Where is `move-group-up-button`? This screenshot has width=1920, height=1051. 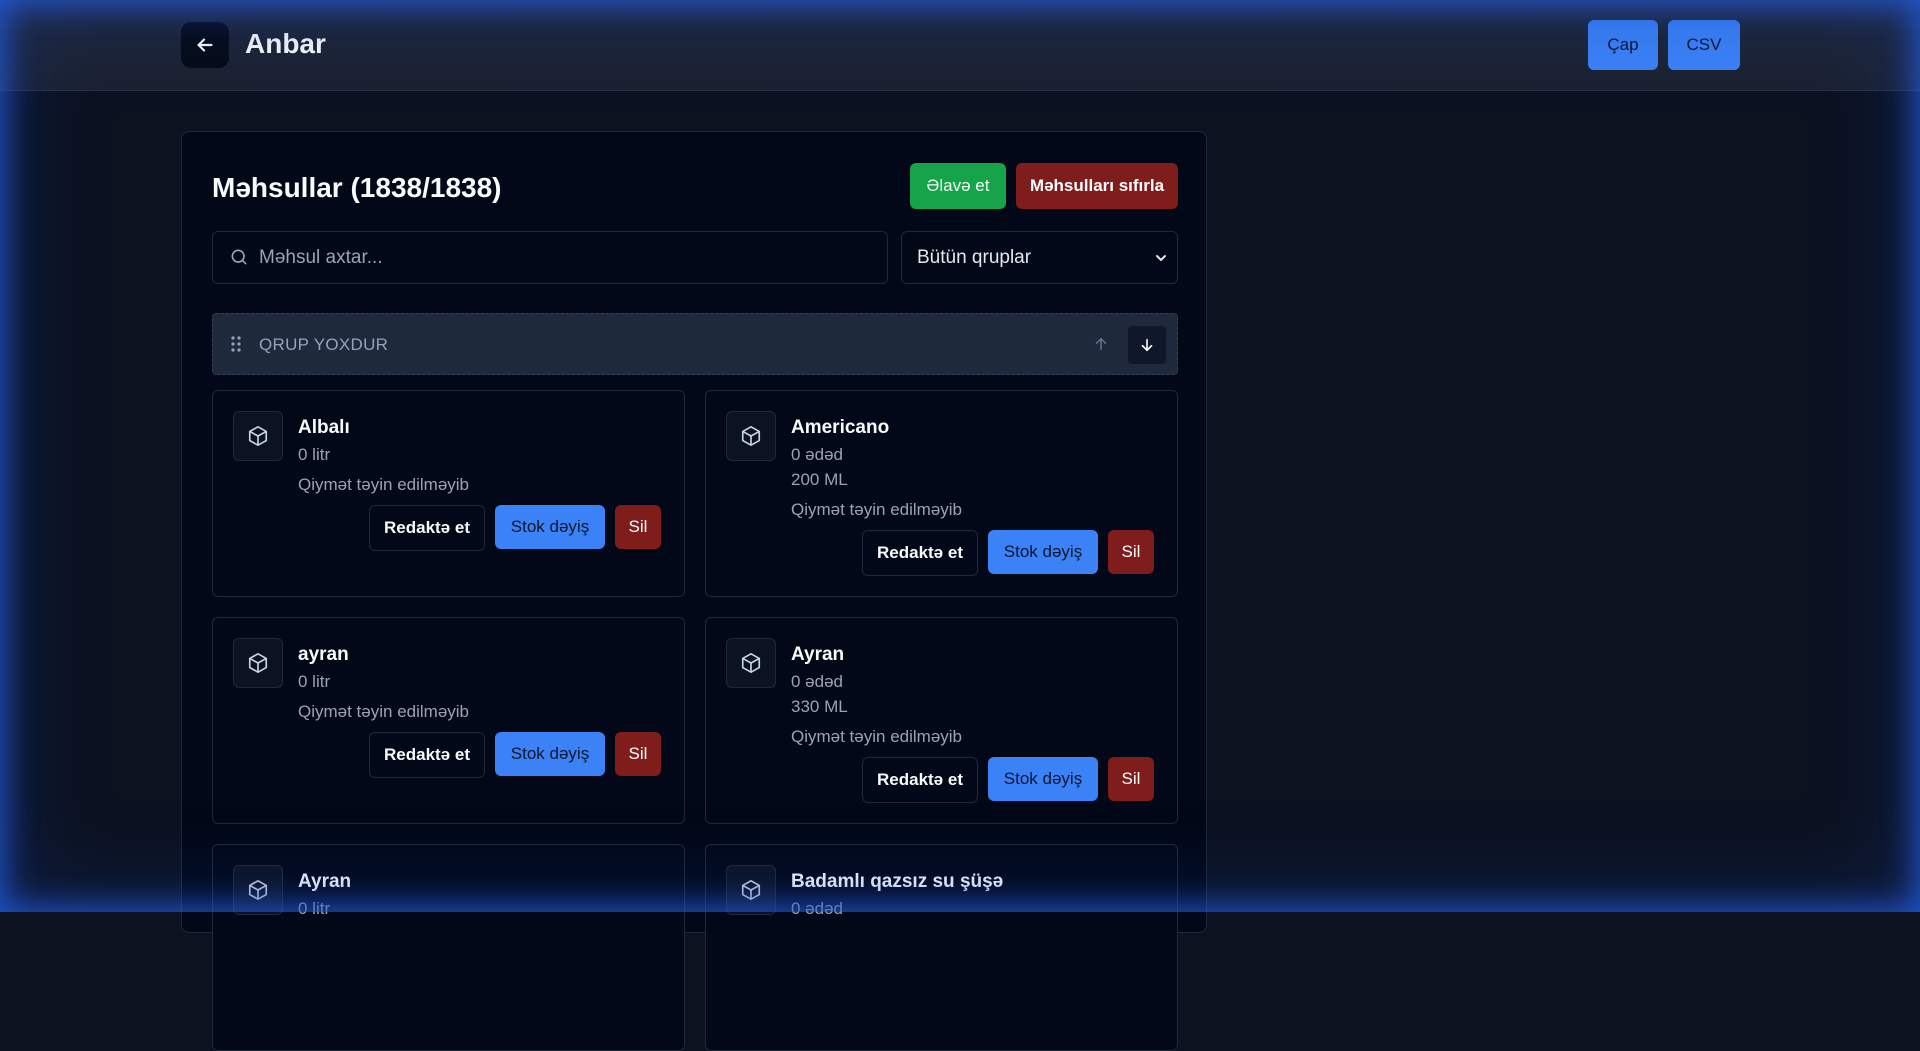
move-group-up-button is located at coordinates (1101, 344).